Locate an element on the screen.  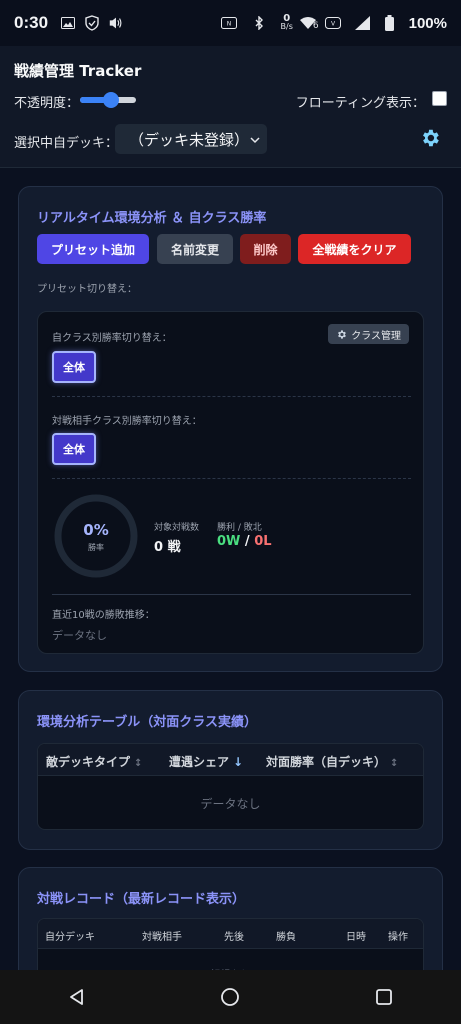
recents-icon is located at coordinates (384, 997).